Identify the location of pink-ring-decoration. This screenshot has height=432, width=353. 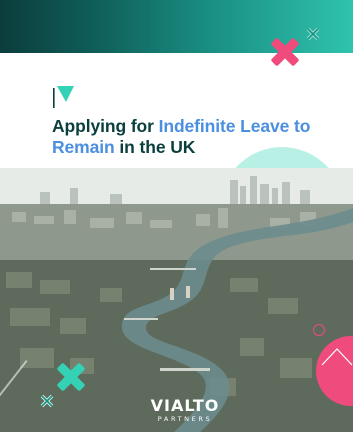
(319, 330).